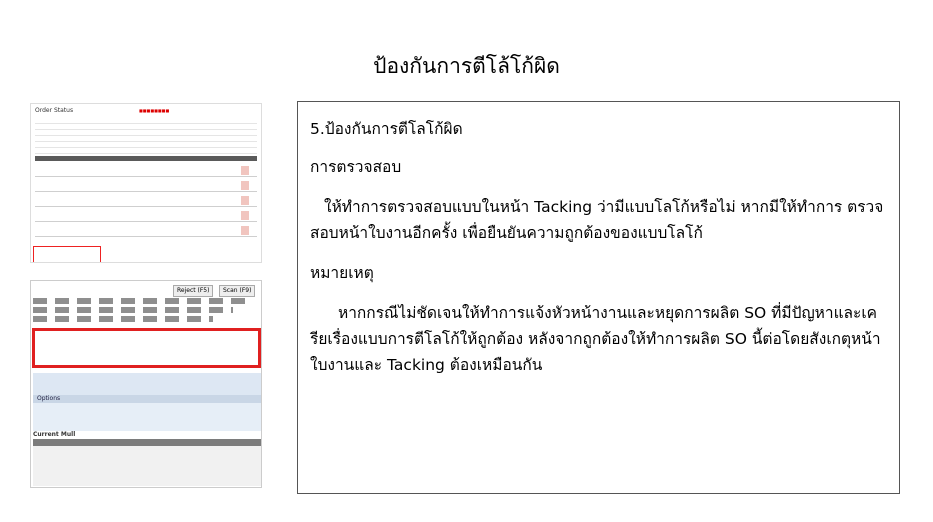 This screenshot has height=522, width=933. What do you see at coordinates (133, 310) in the screenshot?
I see `part-info-line` at bounding box center [133, 310].